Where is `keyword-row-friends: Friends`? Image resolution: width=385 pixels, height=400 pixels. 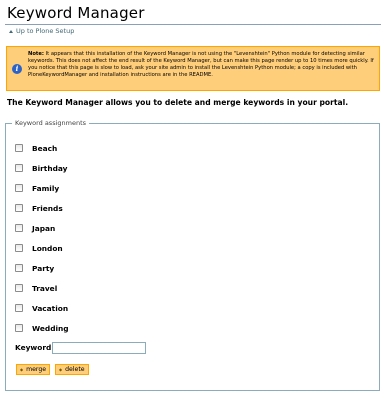 keyword-row-friends: Friends is located at coordinates (39, 208).